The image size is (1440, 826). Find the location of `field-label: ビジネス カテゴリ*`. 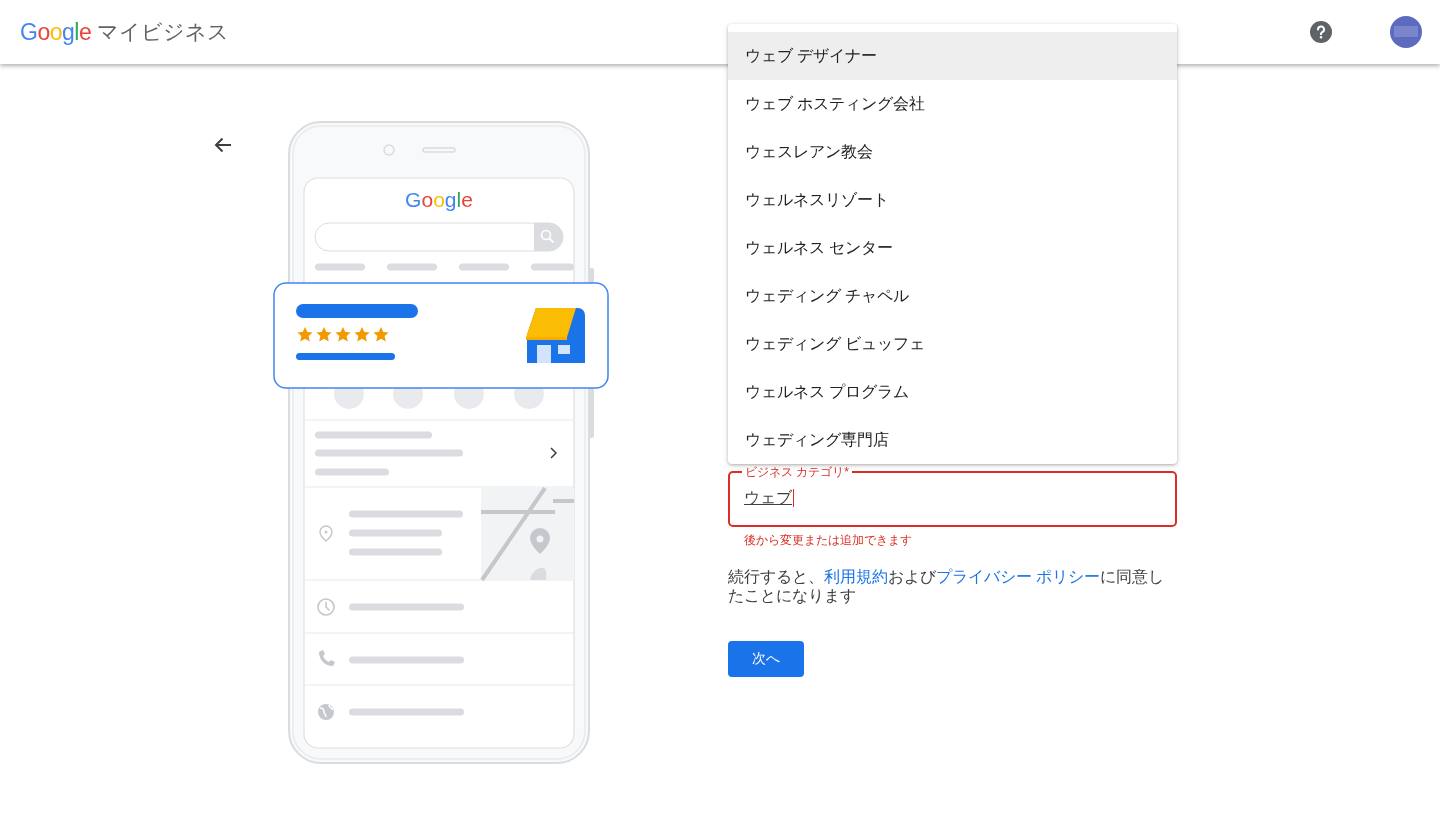

field-label: ビジネス カテゴリ* is located at coordinates (797, 472).